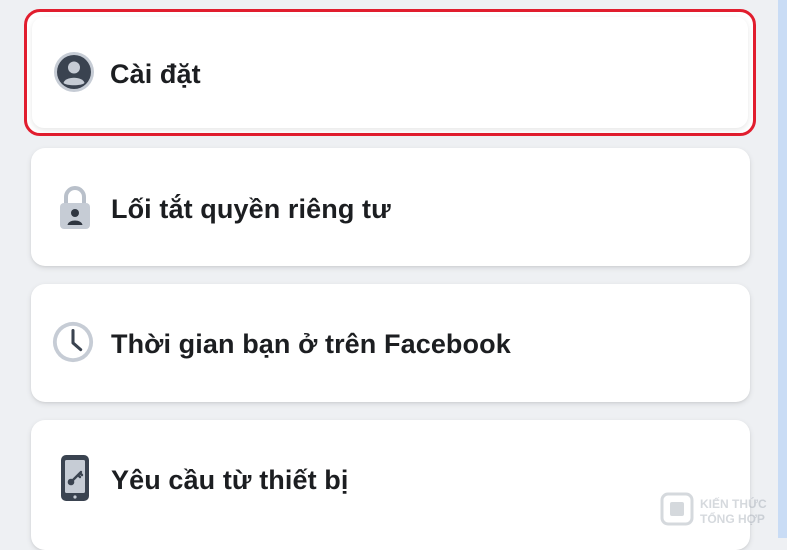 This screenshot has width=787, height=550. Describe the element at coordinates (75, 478) in the screenshot. I see `phone-key-icon` at that location.